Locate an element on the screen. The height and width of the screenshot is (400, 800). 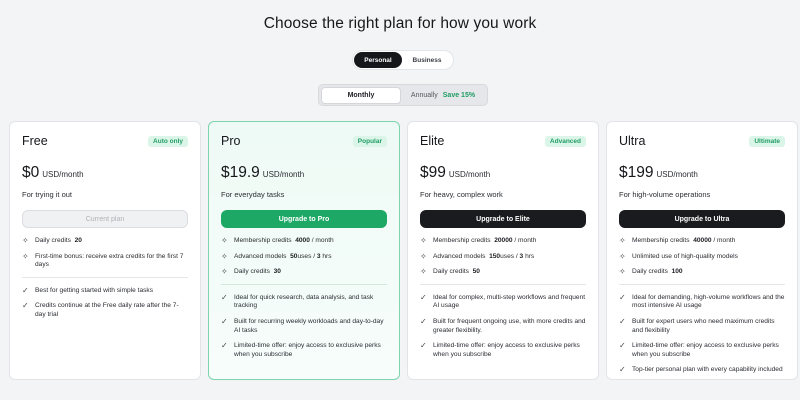
list-item: ✧ Membership credits 20000 / month is located at coordinates (503, 241).